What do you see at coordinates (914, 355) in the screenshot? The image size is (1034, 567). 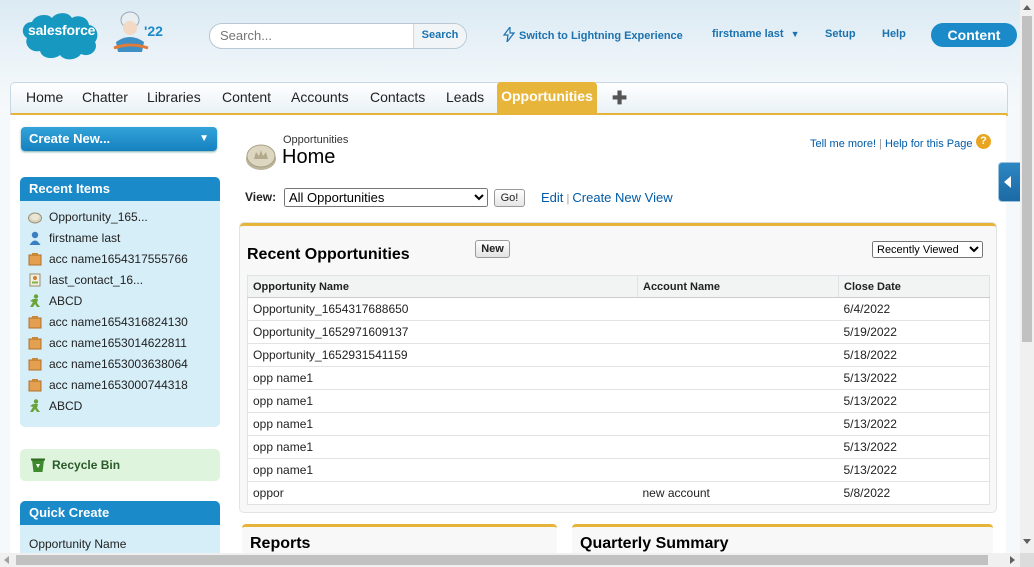 I see `close-date: 5/18/2022` at bounding box center [914, 355].